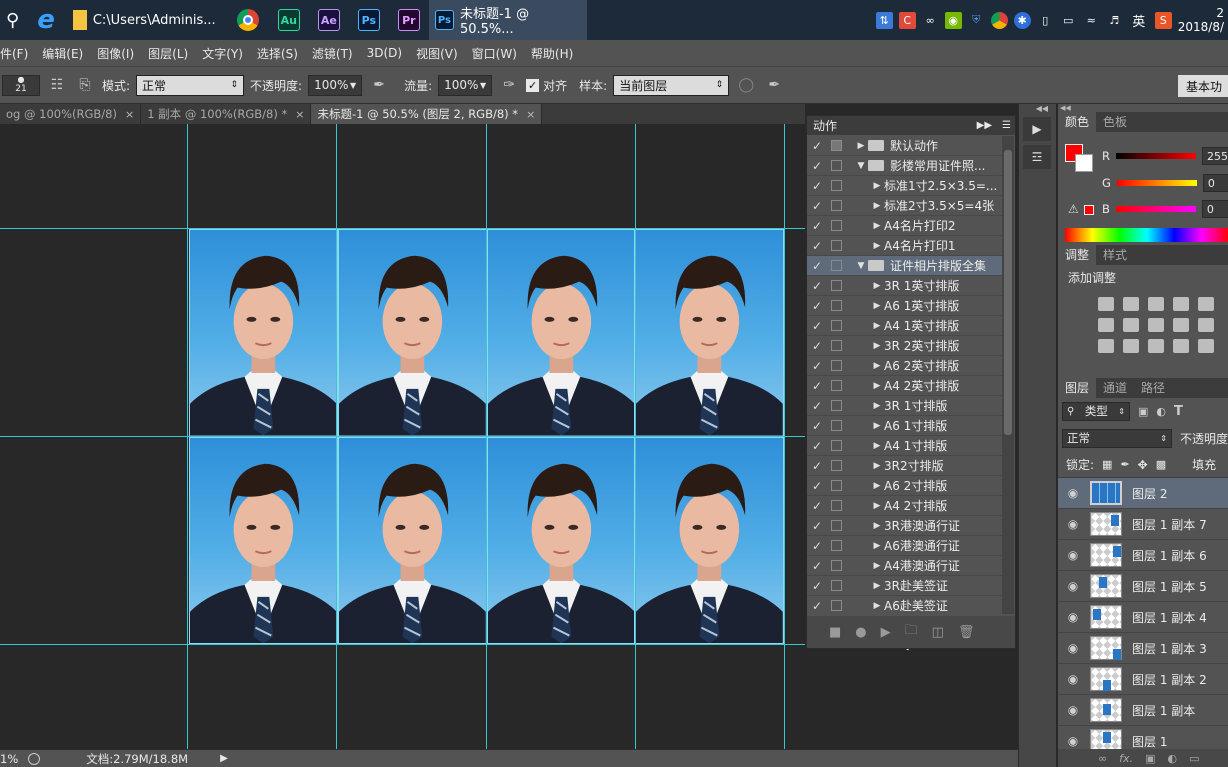 The image size is (1228, 767). What do you see at coordinates (71, 114) in the screenshot?
I see `document-tab: og @ 100%(RGB/8) ×` at bounding box center [71, 114].